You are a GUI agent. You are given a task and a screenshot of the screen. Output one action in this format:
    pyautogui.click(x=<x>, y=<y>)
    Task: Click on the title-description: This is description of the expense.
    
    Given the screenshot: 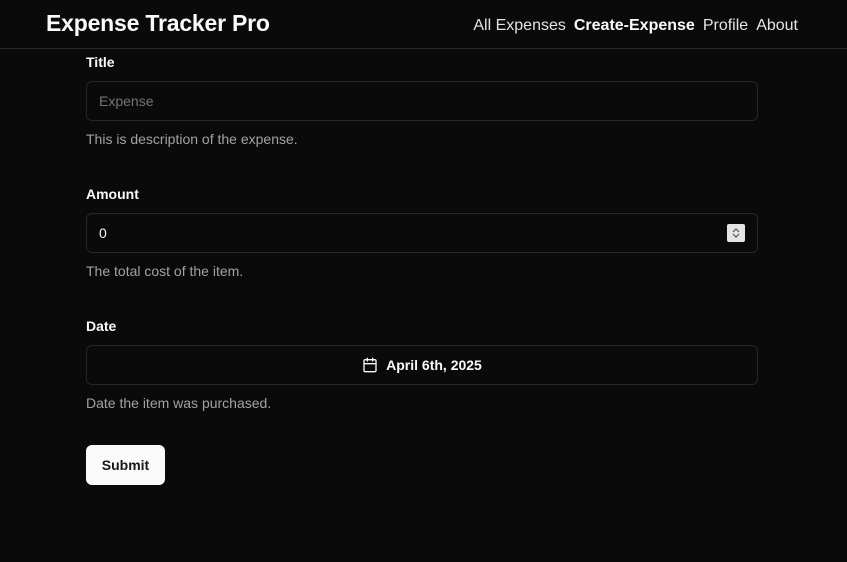 What is the action you would take?
    pyautogui.click(x=192, y=139)
    